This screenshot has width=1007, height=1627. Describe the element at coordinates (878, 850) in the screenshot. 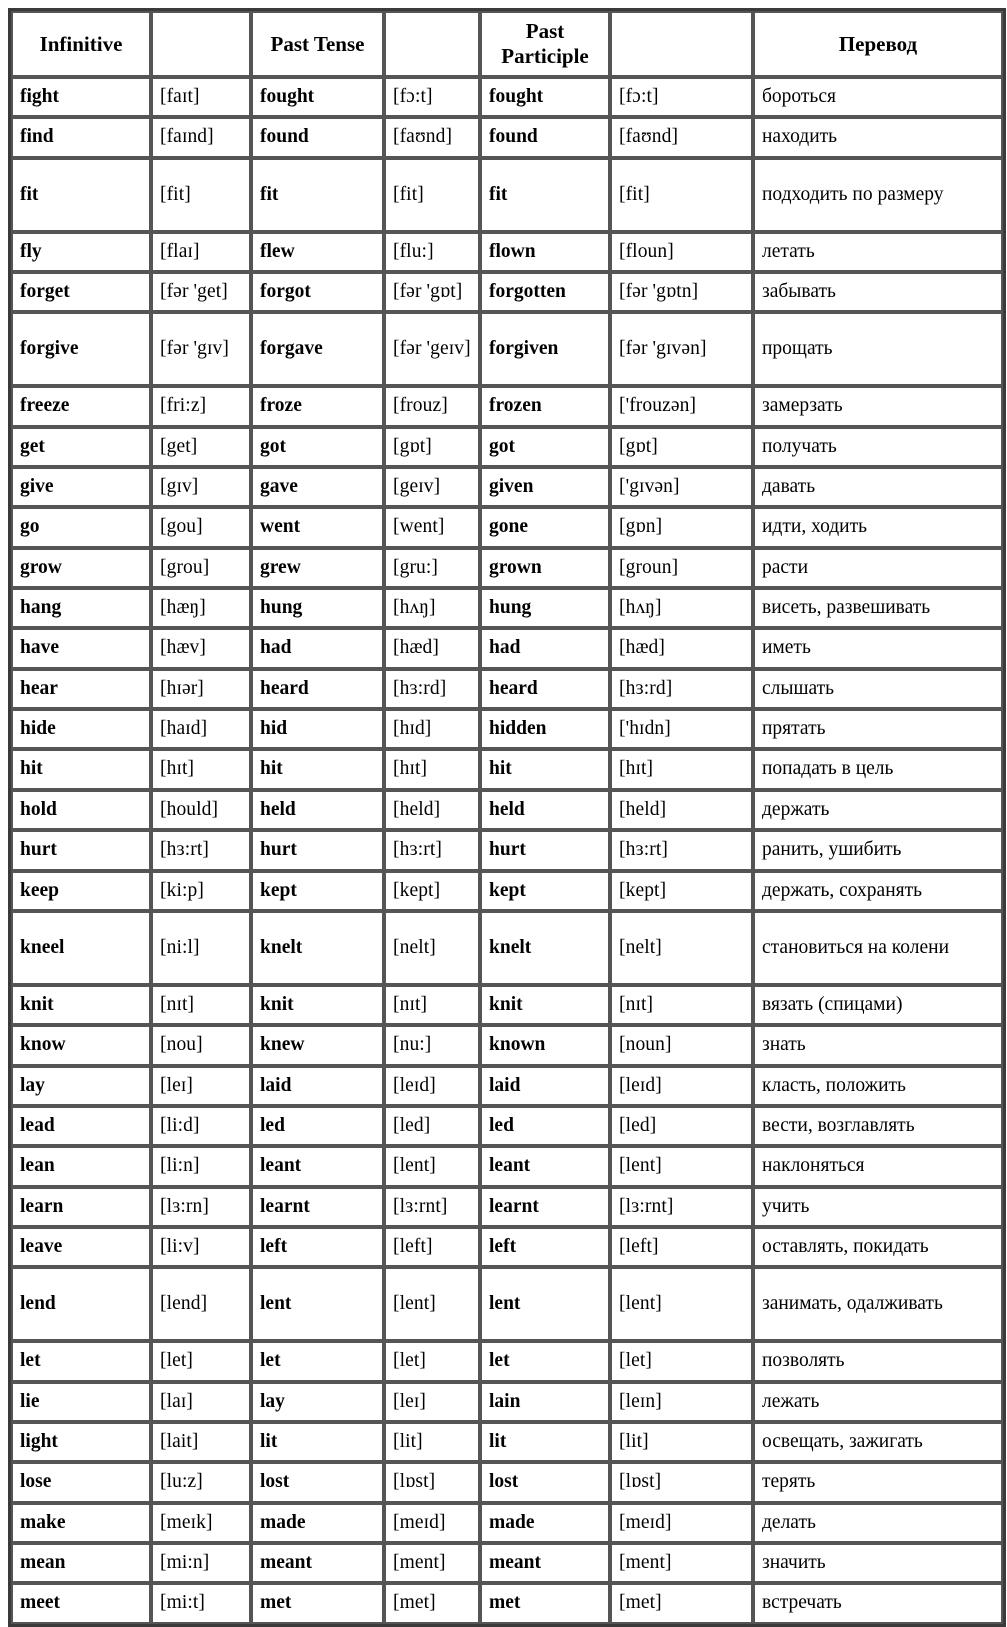

I see `cell-translation: ранить, ушибить` at that location.